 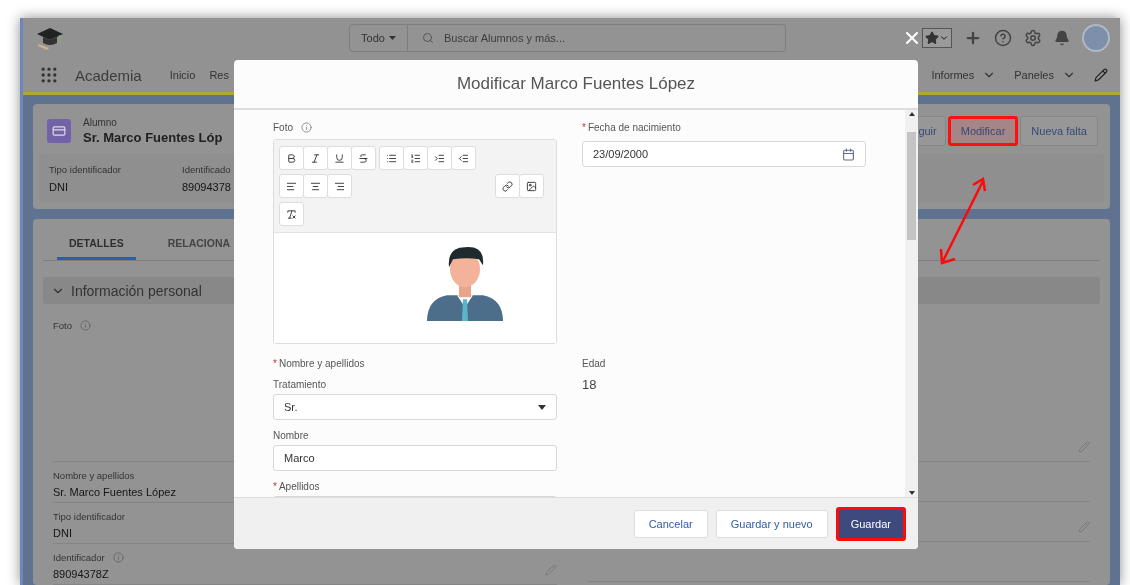 I want to click on field-value: 89094378Z, so click(x=81, y=574).